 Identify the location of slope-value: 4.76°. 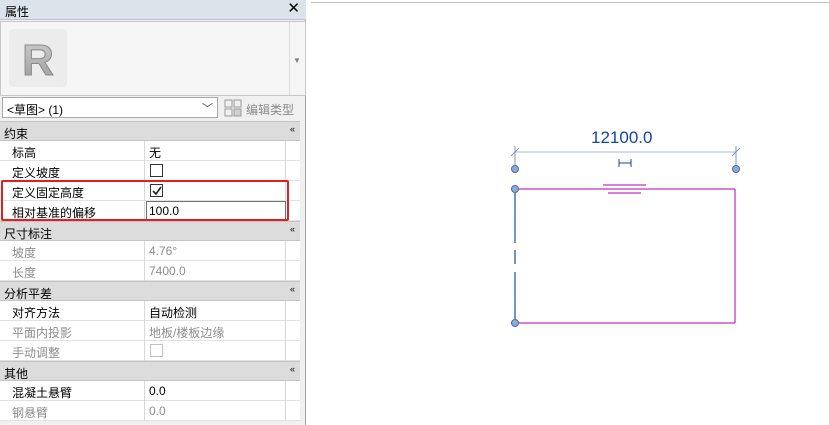
(216, 251).